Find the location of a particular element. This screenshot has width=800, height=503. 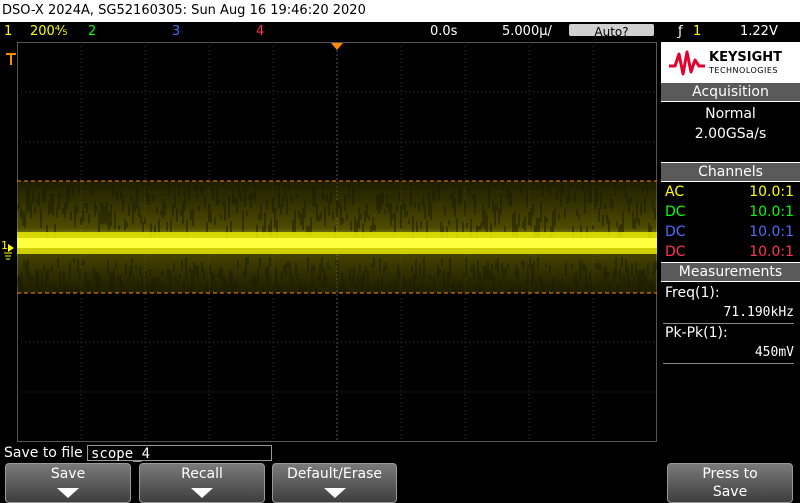

ch1-ground-marker: 1 is located at coordinates (8, 251).